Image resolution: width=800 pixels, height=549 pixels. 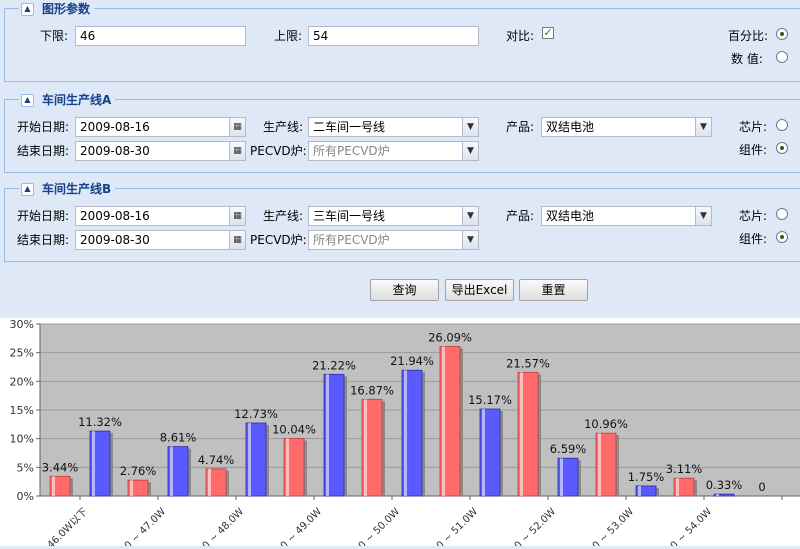 What do you see at coordinates (178, 438) in the screenshot?
I see `data-label: 8.61%` at bounding box center [178, 438].